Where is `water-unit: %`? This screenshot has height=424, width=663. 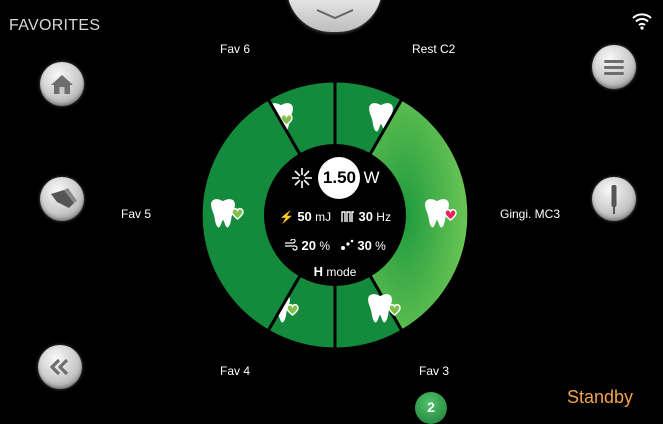 water-unit: % is located at coordinates (380, 246).